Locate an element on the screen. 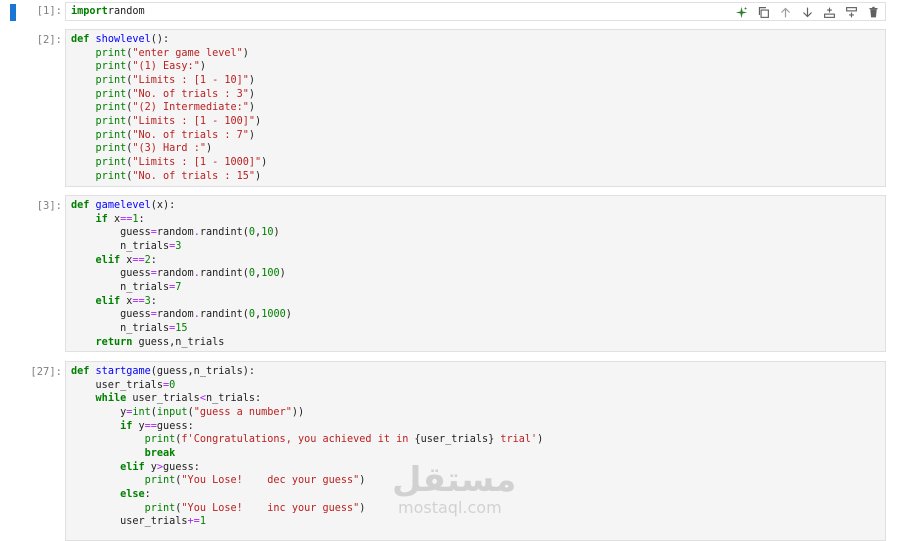 Image resolution: width=904 pixels, height=541 pixels. code-token: guess,n_trials is located at coordinates (178, 342).